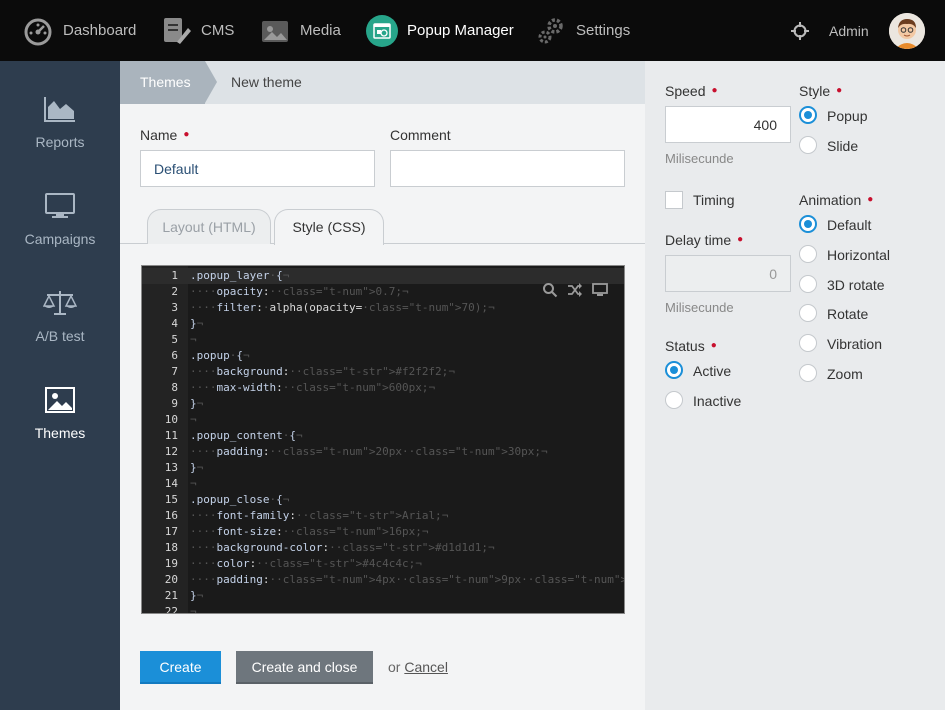  I want to click on status-active-radio, so click(674, 370).